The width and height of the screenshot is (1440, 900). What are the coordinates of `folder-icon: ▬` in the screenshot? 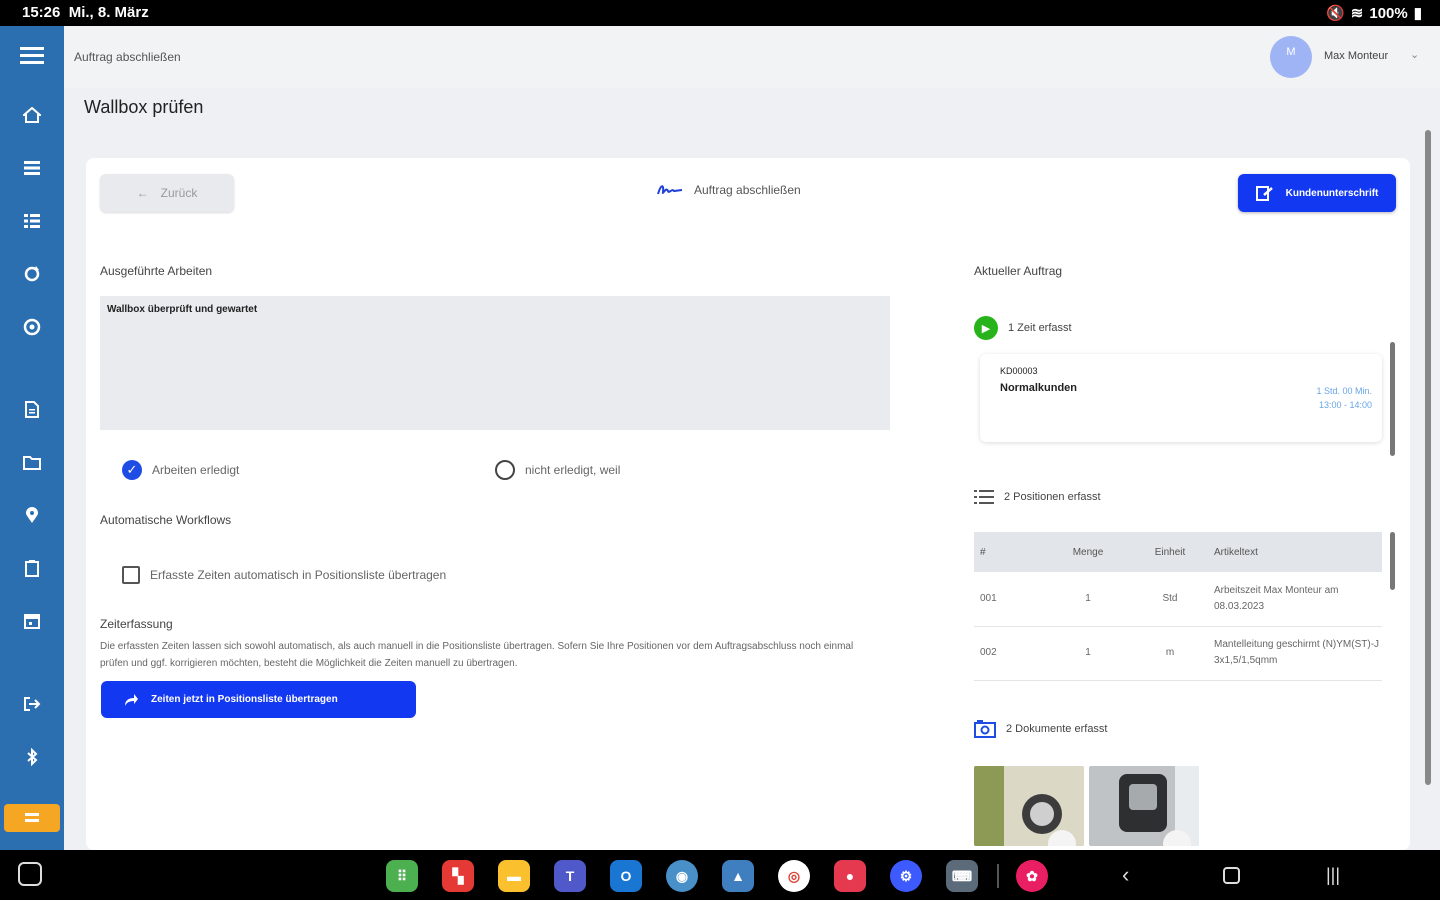 It's located at (514, 876).